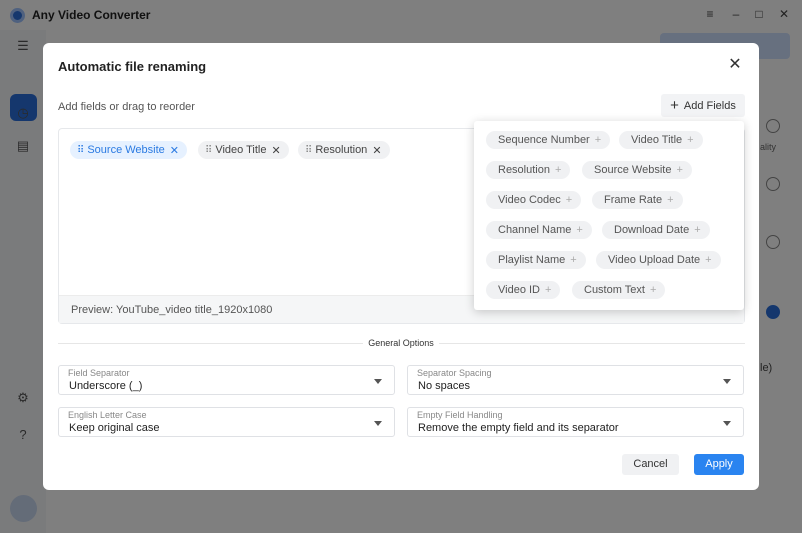 This screenshot has height=533, width=802. Describe the element at coordinates (401, 343) in the screenshot. I see `general-options-label: General Options` at that location.